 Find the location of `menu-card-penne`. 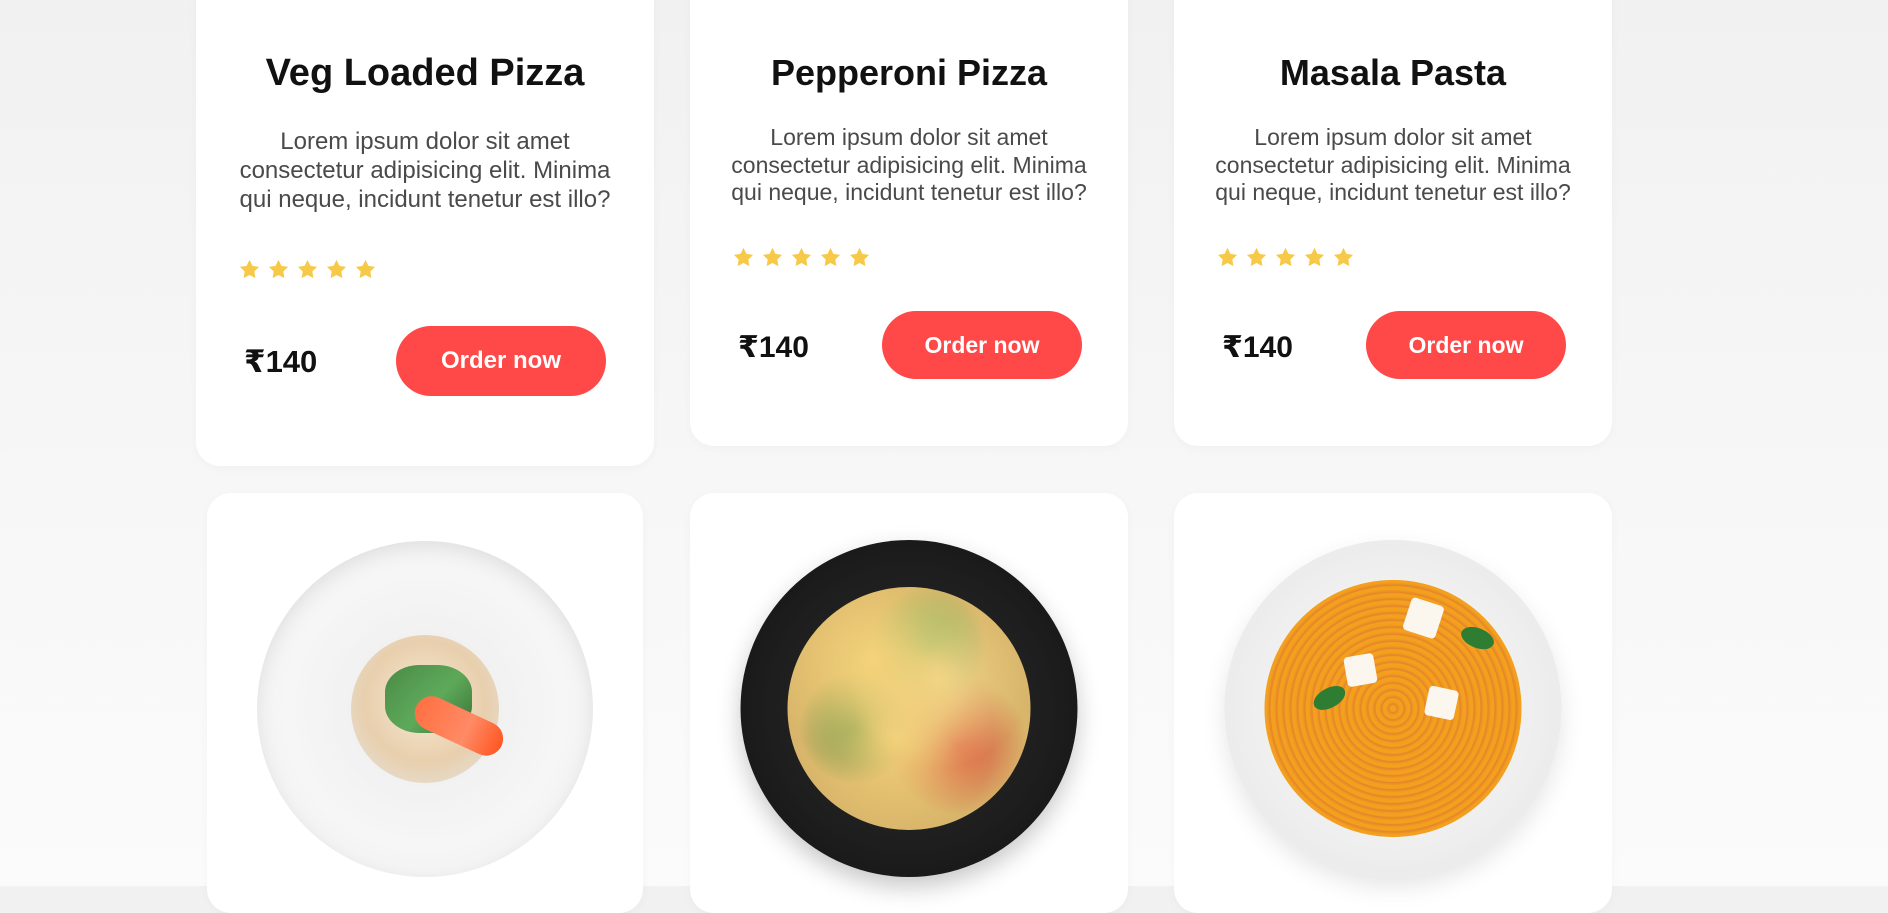

menu-card-penne is located at coordinates (909, 703).